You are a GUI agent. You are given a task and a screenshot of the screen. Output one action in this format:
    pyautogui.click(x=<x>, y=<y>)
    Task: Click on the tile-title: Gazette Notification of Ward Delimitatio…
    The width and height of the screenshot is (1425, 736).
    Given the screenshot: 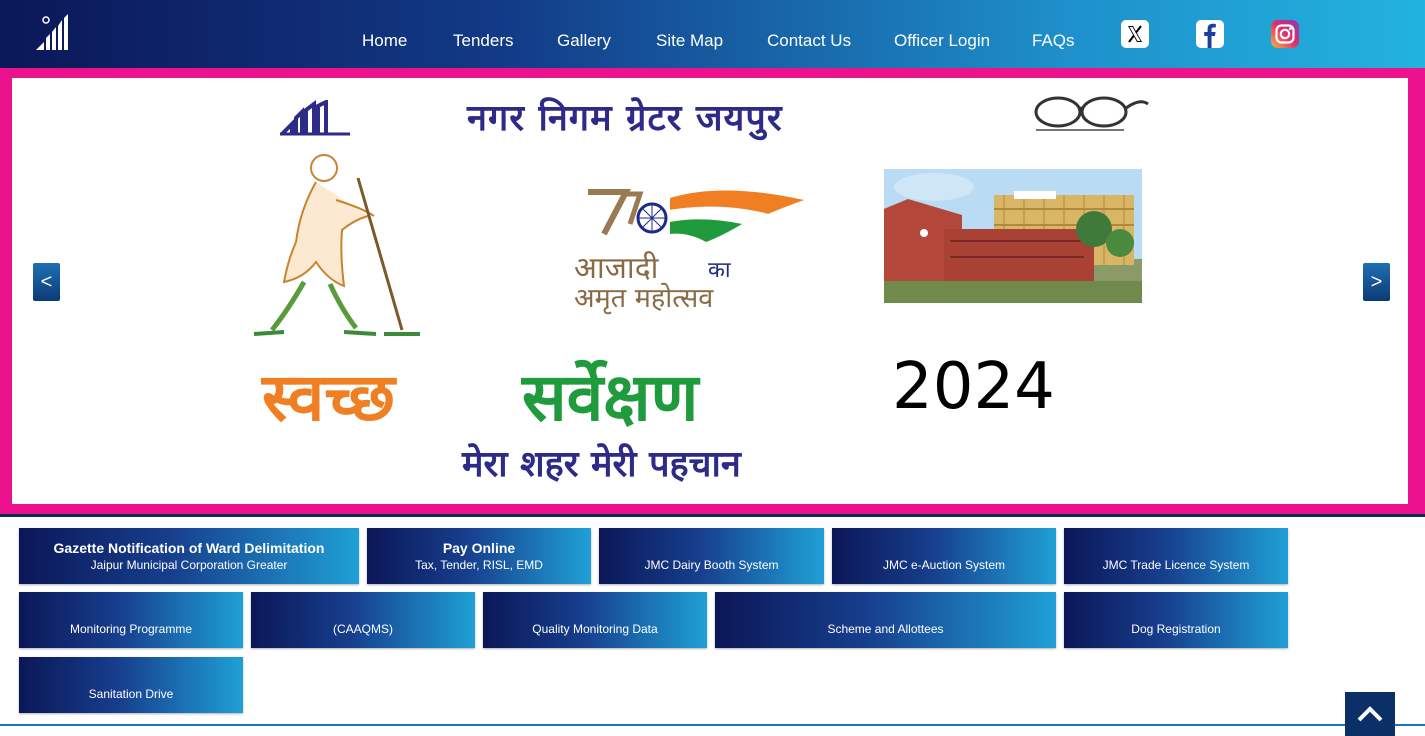 What is the action you would take?
    pyautogui.click(x=189, y=548)
    